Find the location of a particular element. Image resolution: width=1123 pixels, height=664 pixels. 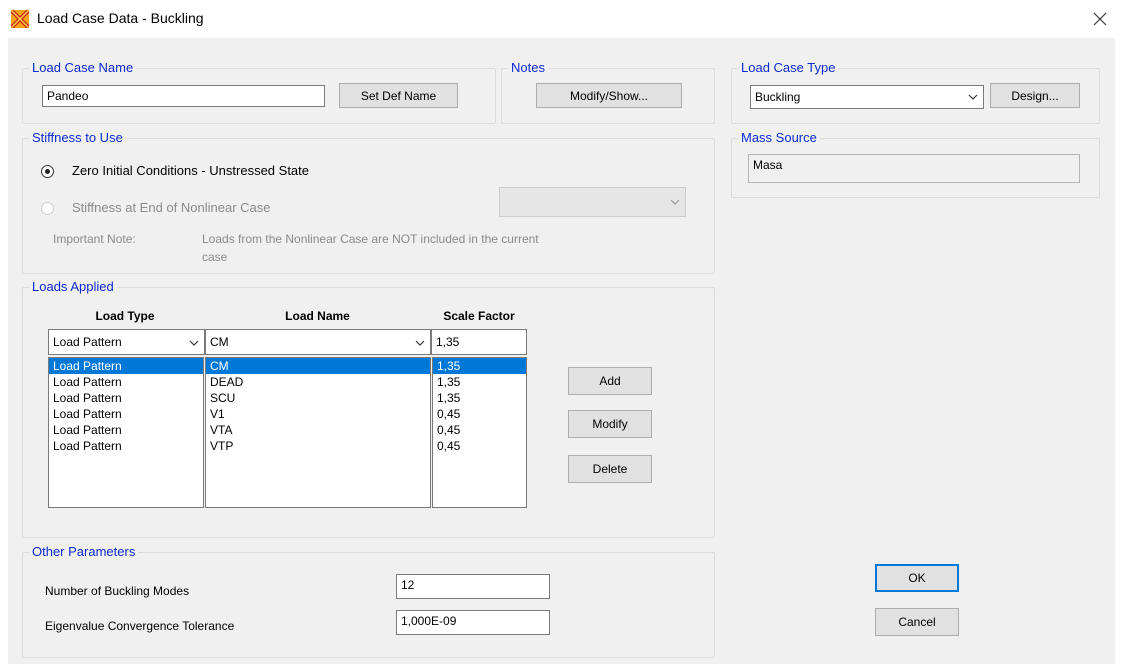

load-type-header: Load Type is located at coordinates (125, 316).